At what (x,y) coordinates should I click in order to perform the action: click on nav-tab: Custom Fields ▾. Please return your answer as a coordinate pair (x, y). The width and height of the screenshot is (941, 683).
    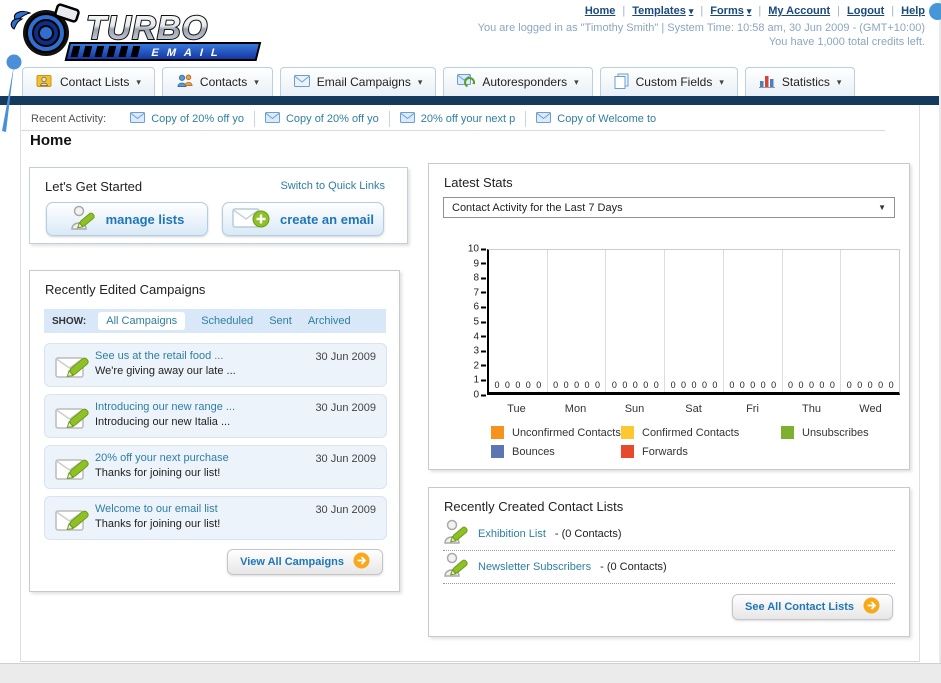
    Looking at the image, I should click on (668, 81).